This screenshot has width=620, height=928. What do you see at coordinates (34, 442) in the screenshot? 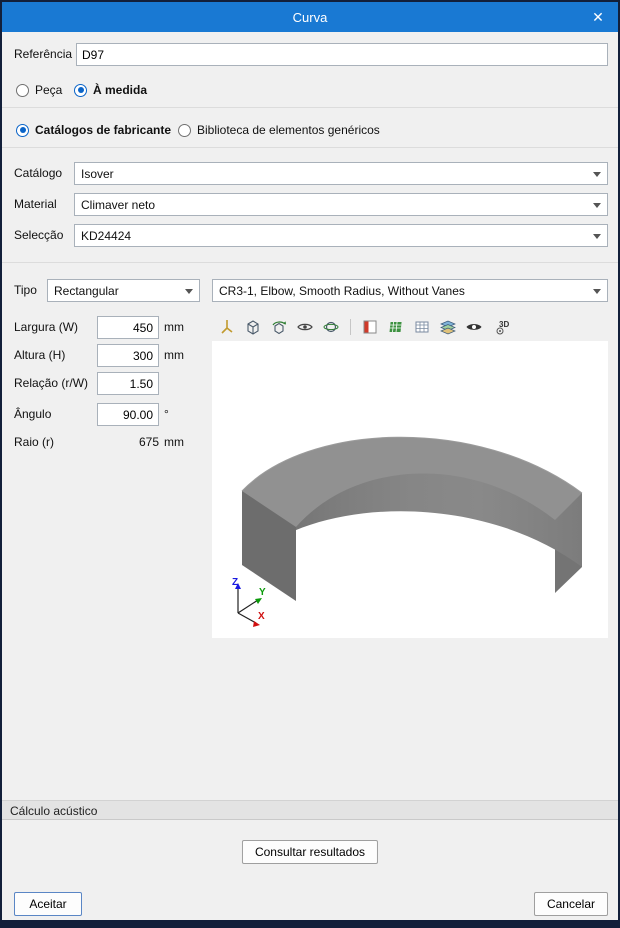
I see `radius-label: Raio (r)` at bounding box center [34, 442].